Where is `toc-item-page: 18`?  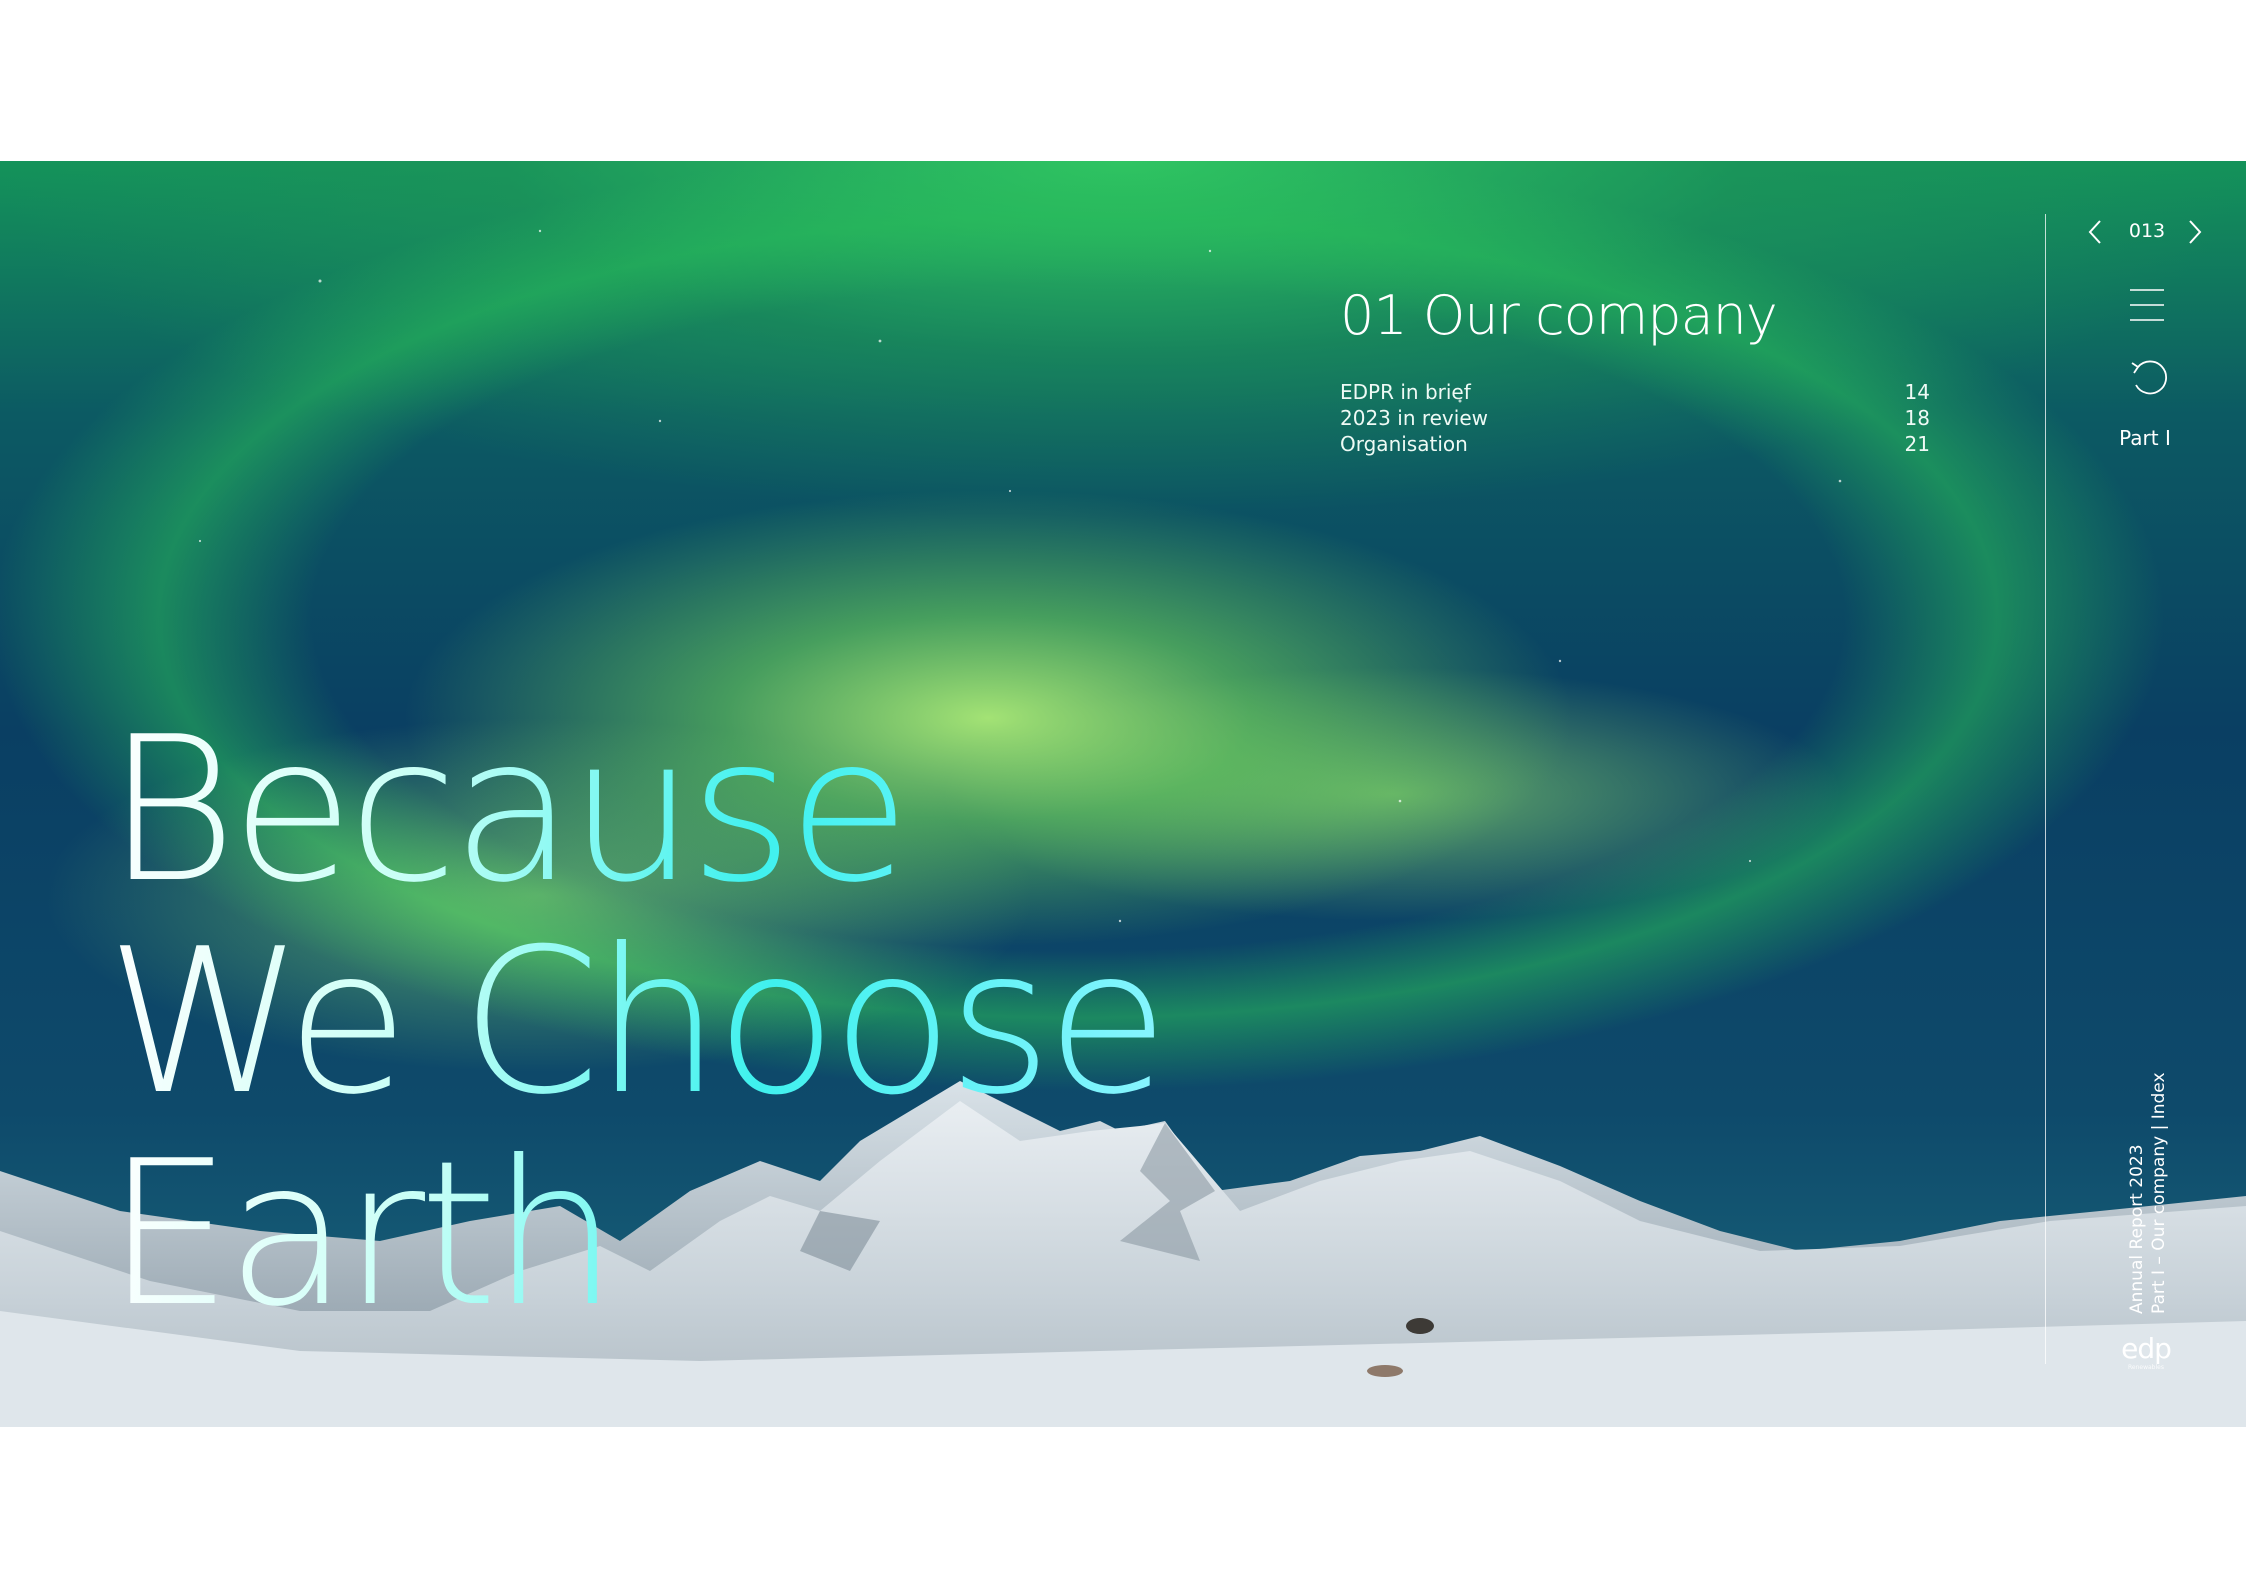 toc-item-page: 18 is located at coordinates (1917, 418).